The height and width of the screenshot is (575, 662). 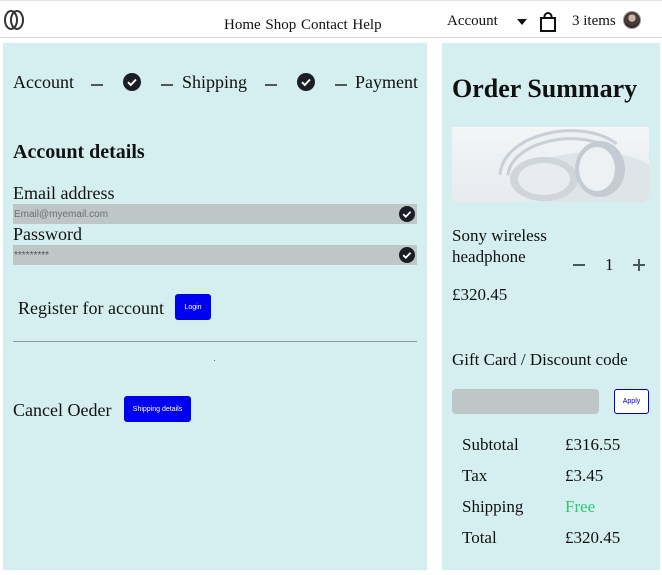 What do you see at coordinates (548, 22) in the screenshot?
I see `shopping-bag-icon` at bounding box center [548, 22].